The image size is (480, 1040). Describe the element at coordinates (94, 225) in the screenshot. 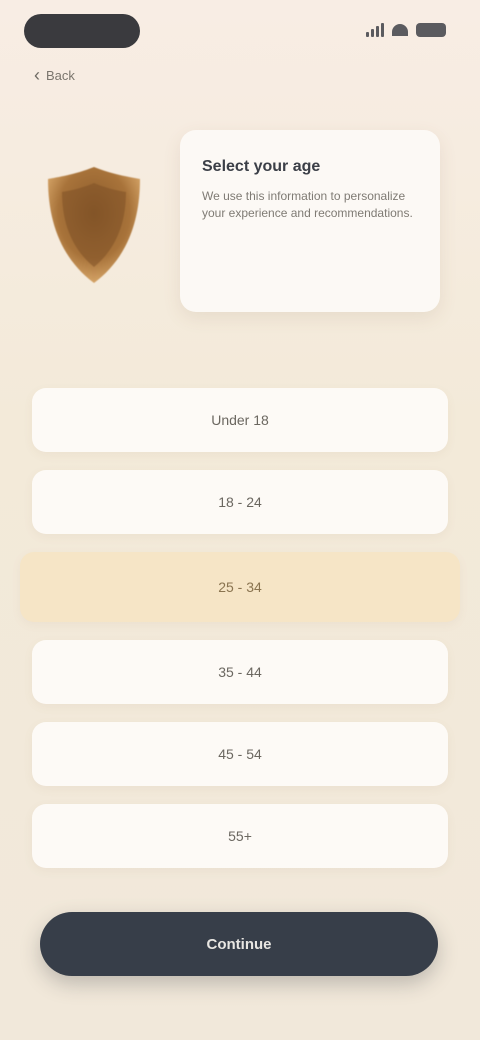

I see `shield-icon` at that location.